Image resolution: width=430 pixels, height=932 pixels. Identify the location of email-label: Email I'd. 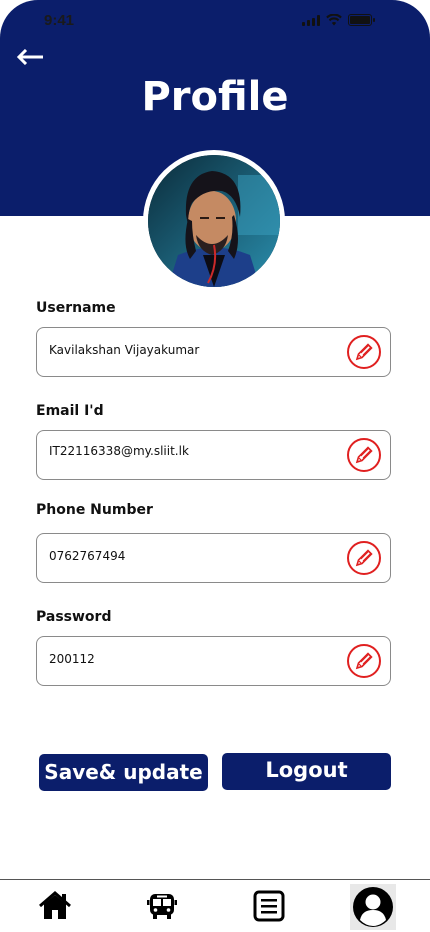
(70, 411).